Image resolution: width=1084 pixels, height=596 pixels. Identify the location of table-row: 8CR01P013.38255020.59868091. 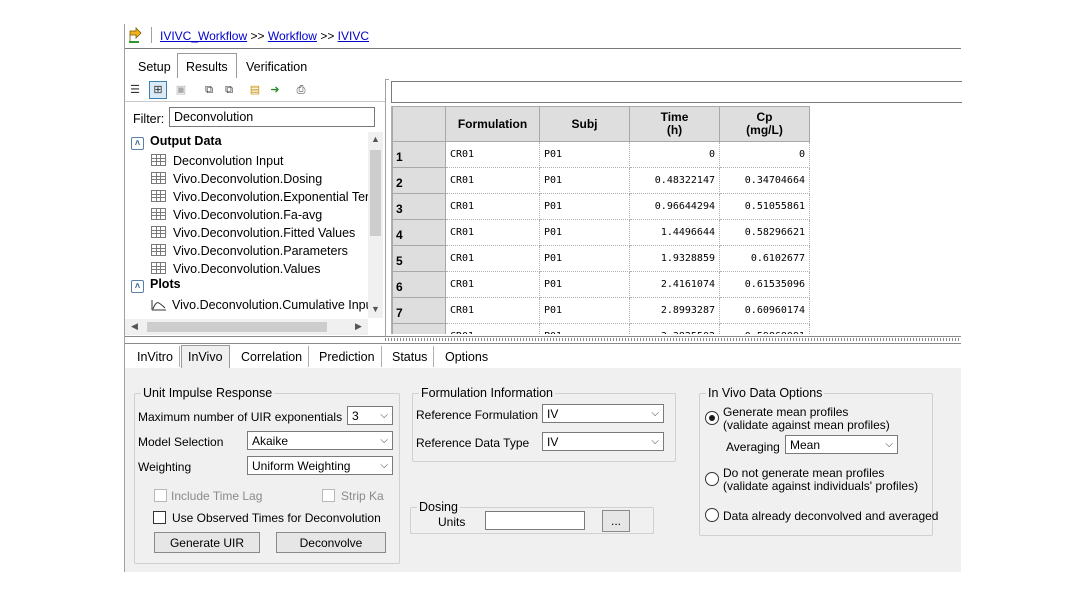
(601, 328).